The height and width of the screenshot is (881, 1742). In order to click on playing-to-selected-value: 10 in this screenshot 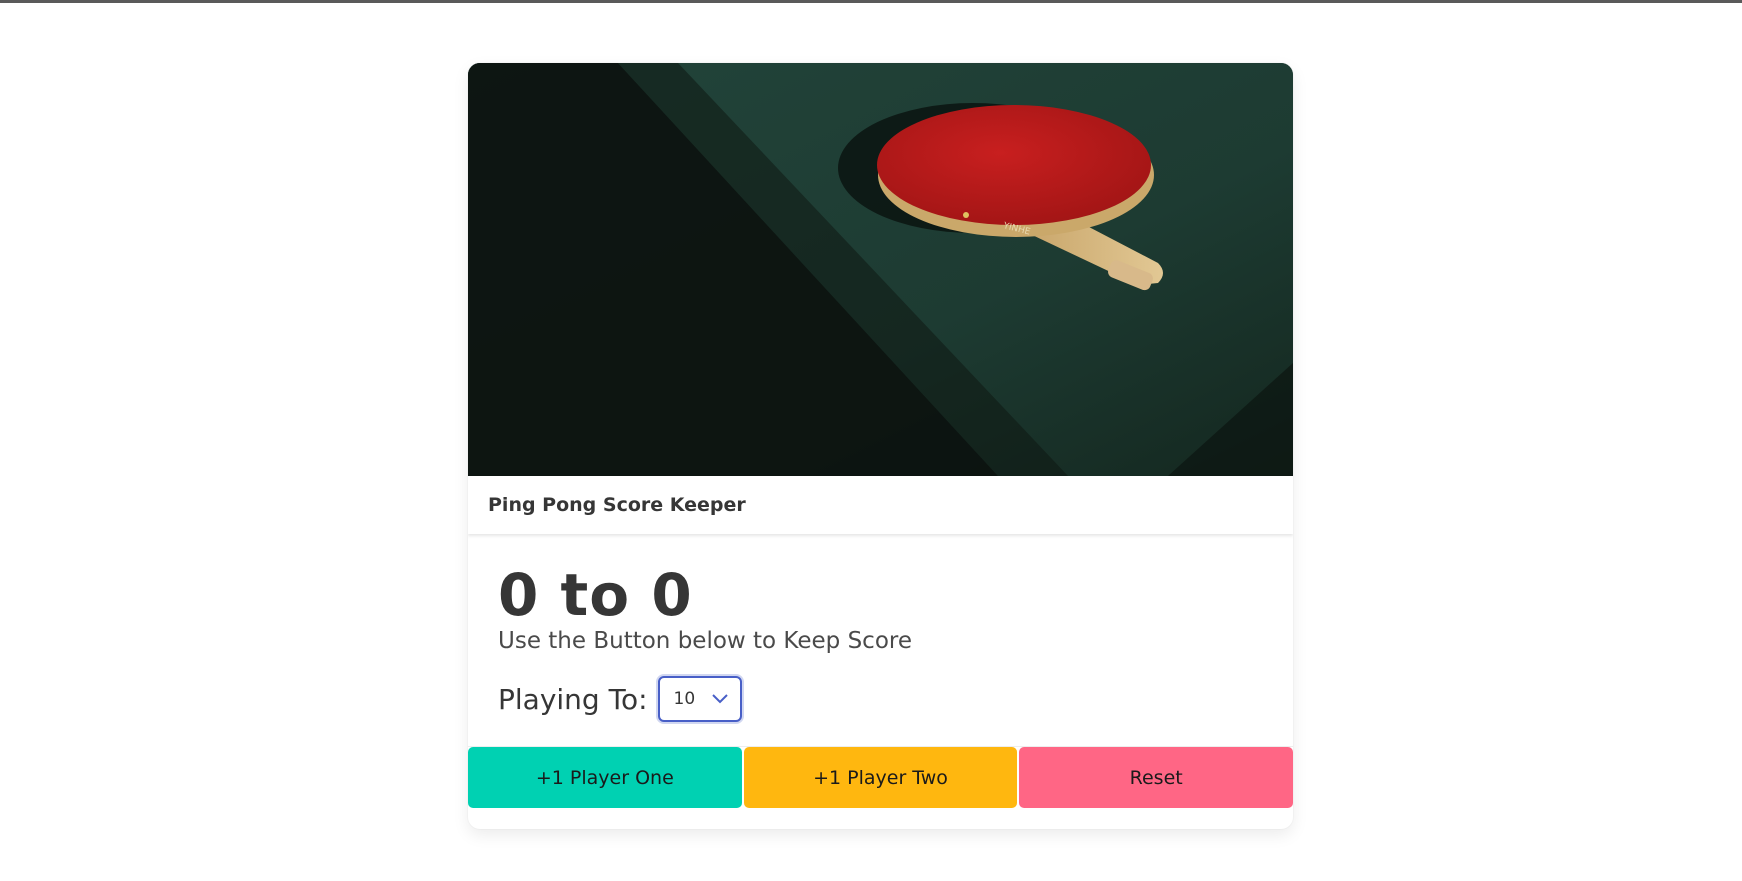, I will do `click(684, 699)`.